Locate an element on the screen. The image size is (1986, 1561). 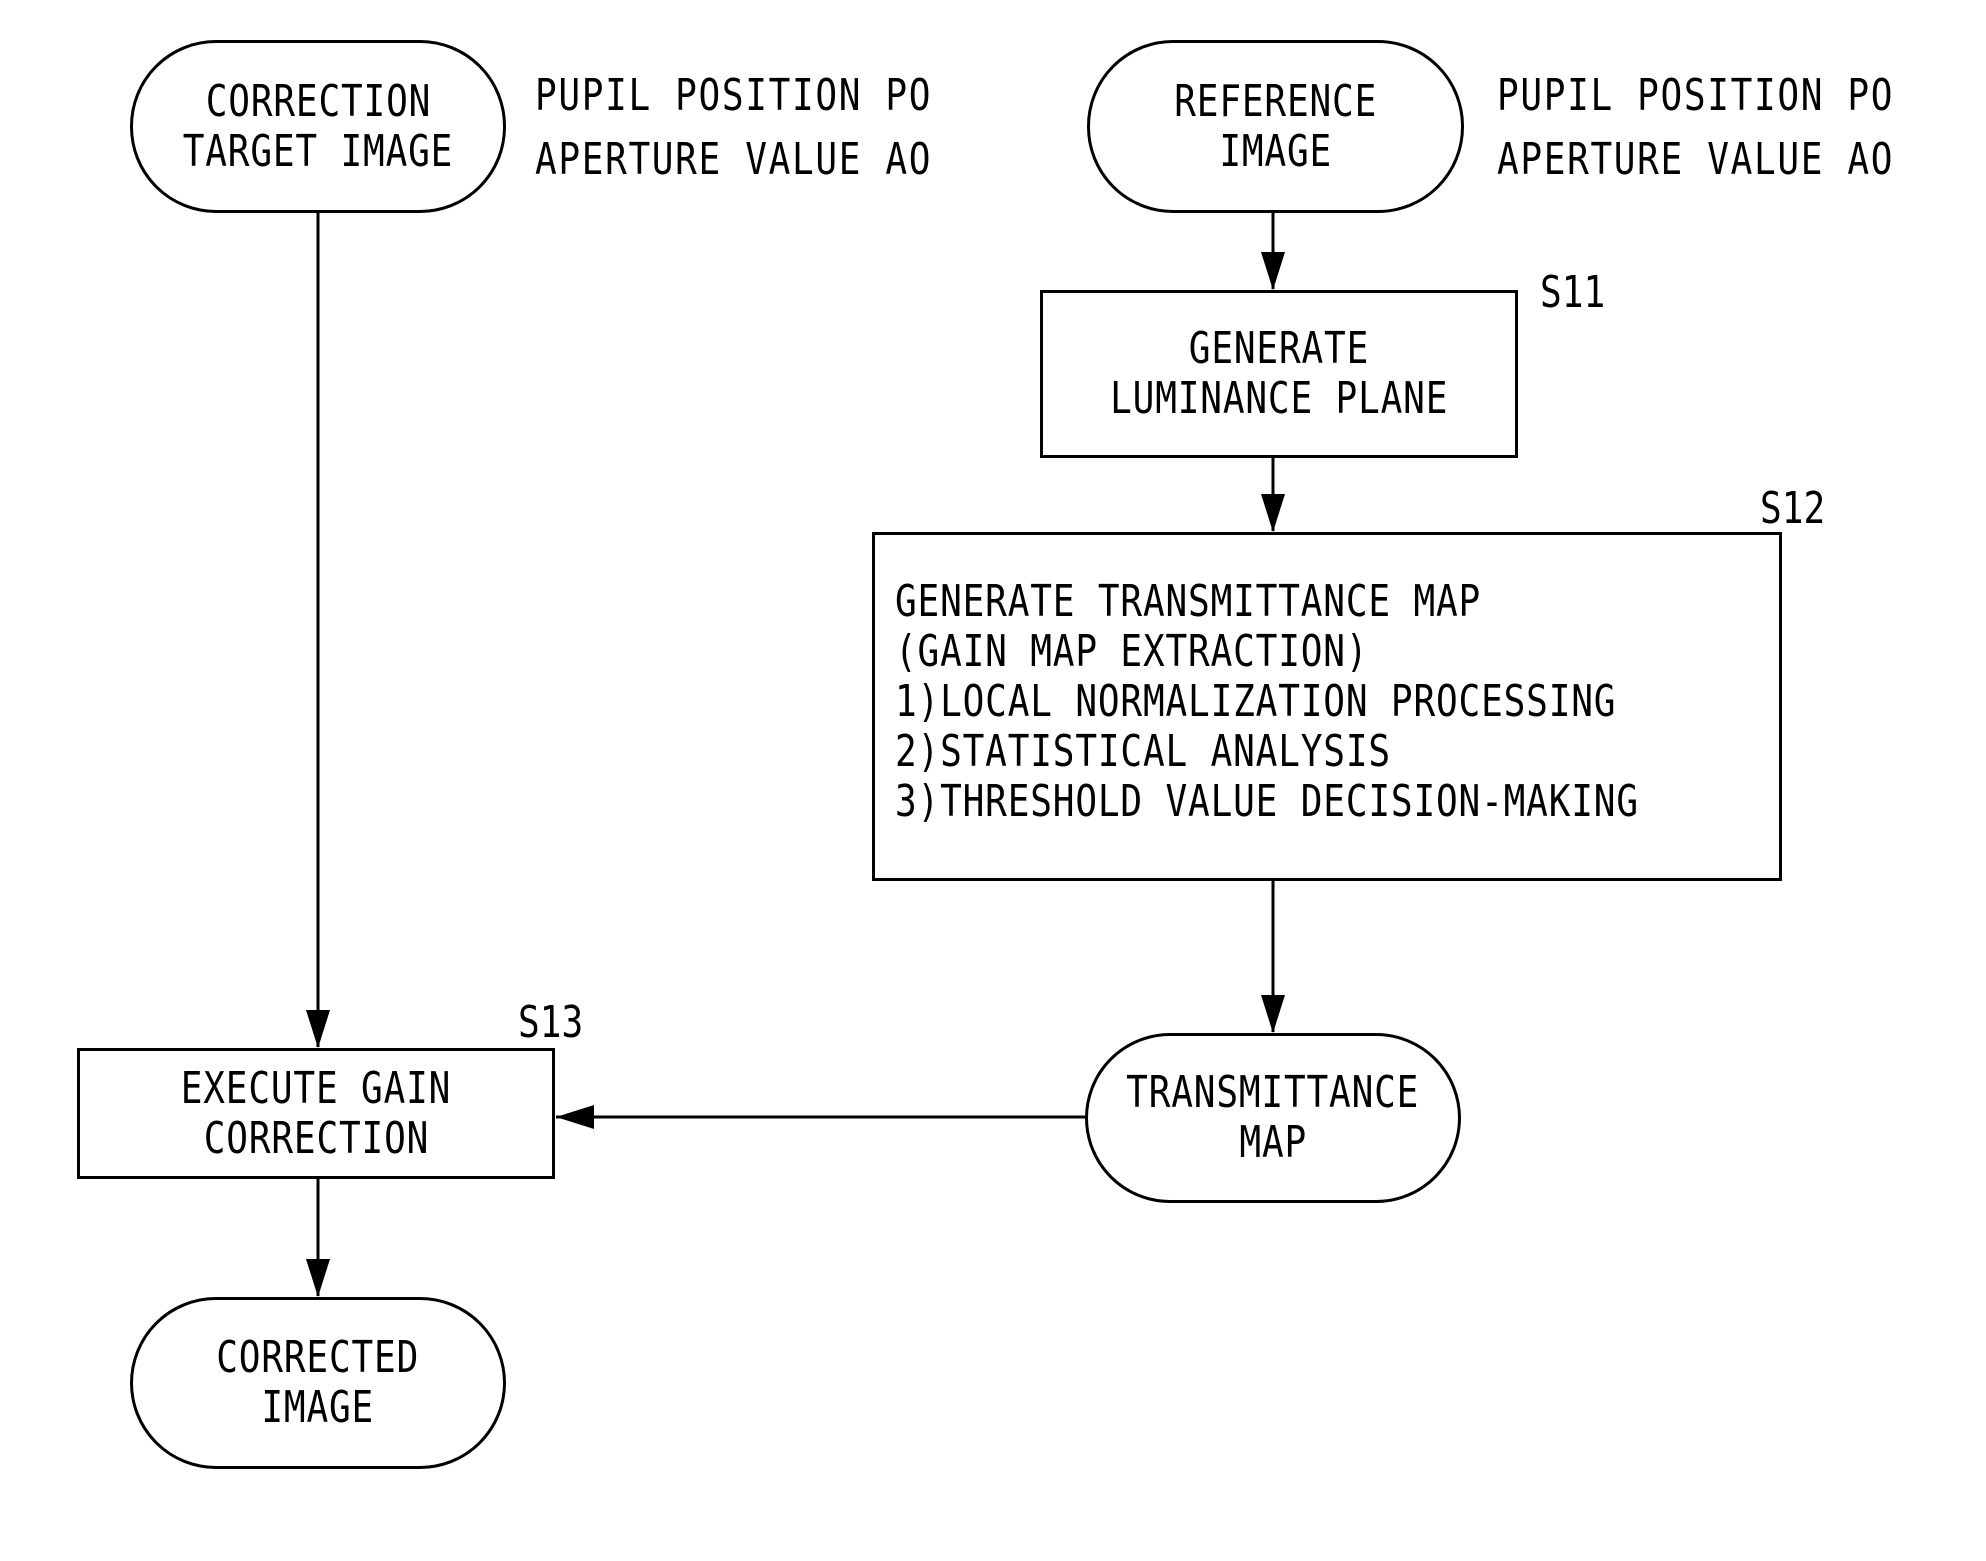
correction-target-annotation: PUPIL POSITION PO APERTURE VALUE AO is located at coordinates (733, 128).